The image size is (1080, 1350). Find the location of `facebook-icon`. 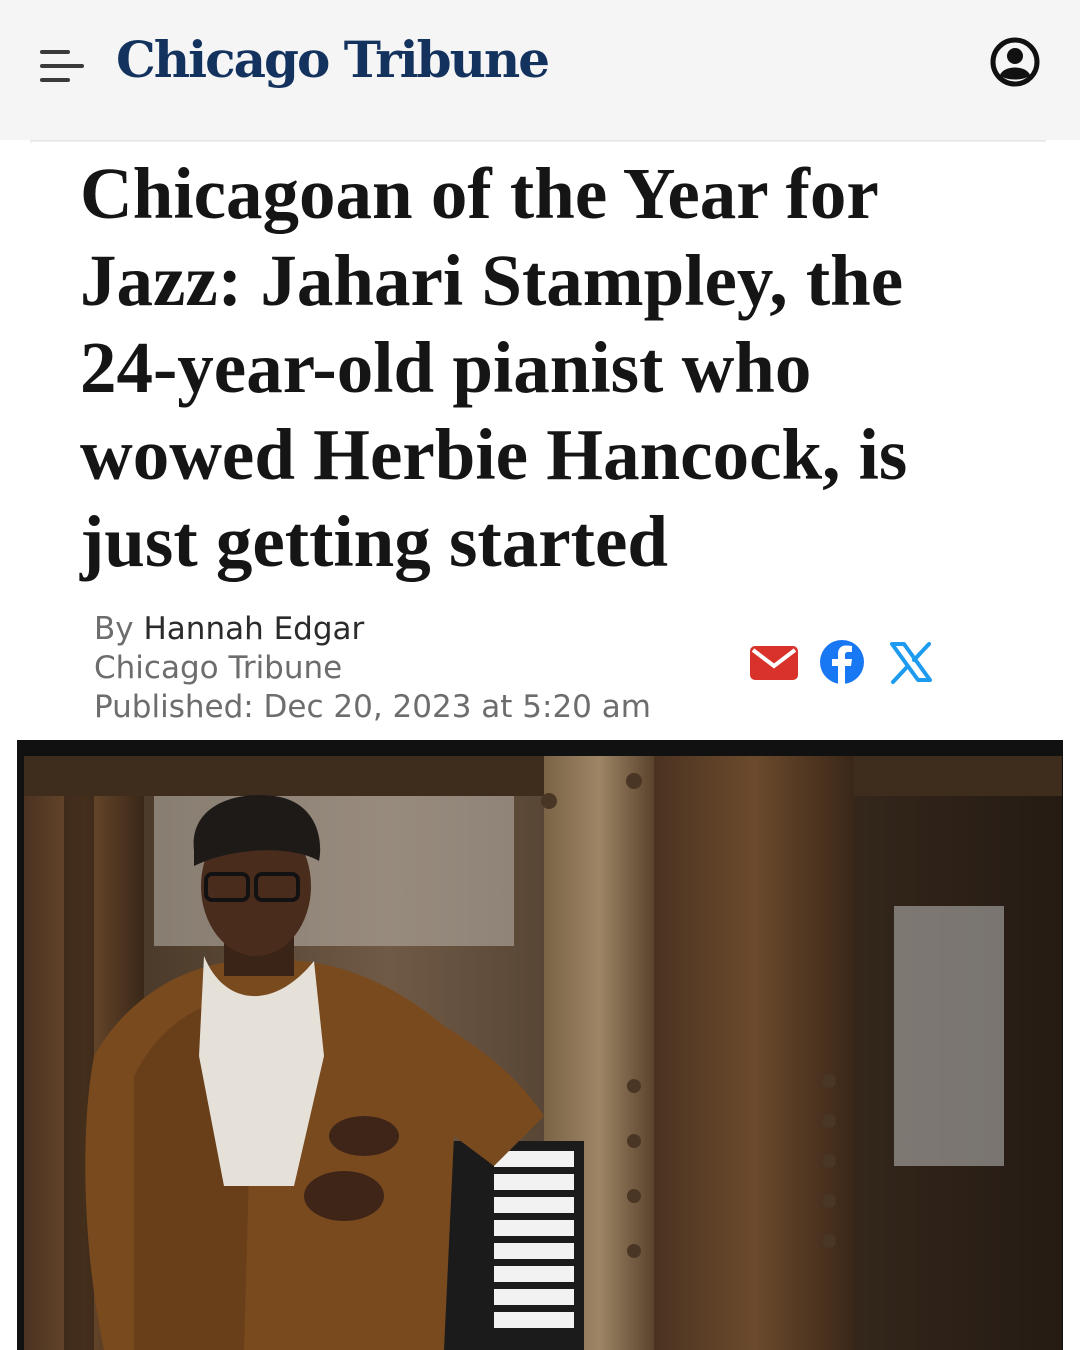

facebook-icon is located at coordinates (842, 662).